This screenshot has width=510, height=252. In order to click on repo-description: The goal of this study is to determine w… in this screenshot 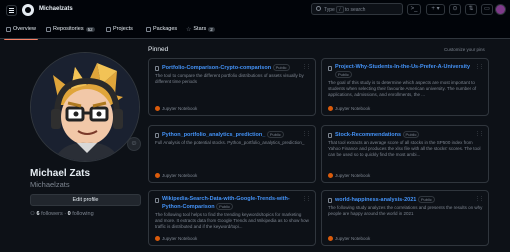, I will do `click(402, 88)`.